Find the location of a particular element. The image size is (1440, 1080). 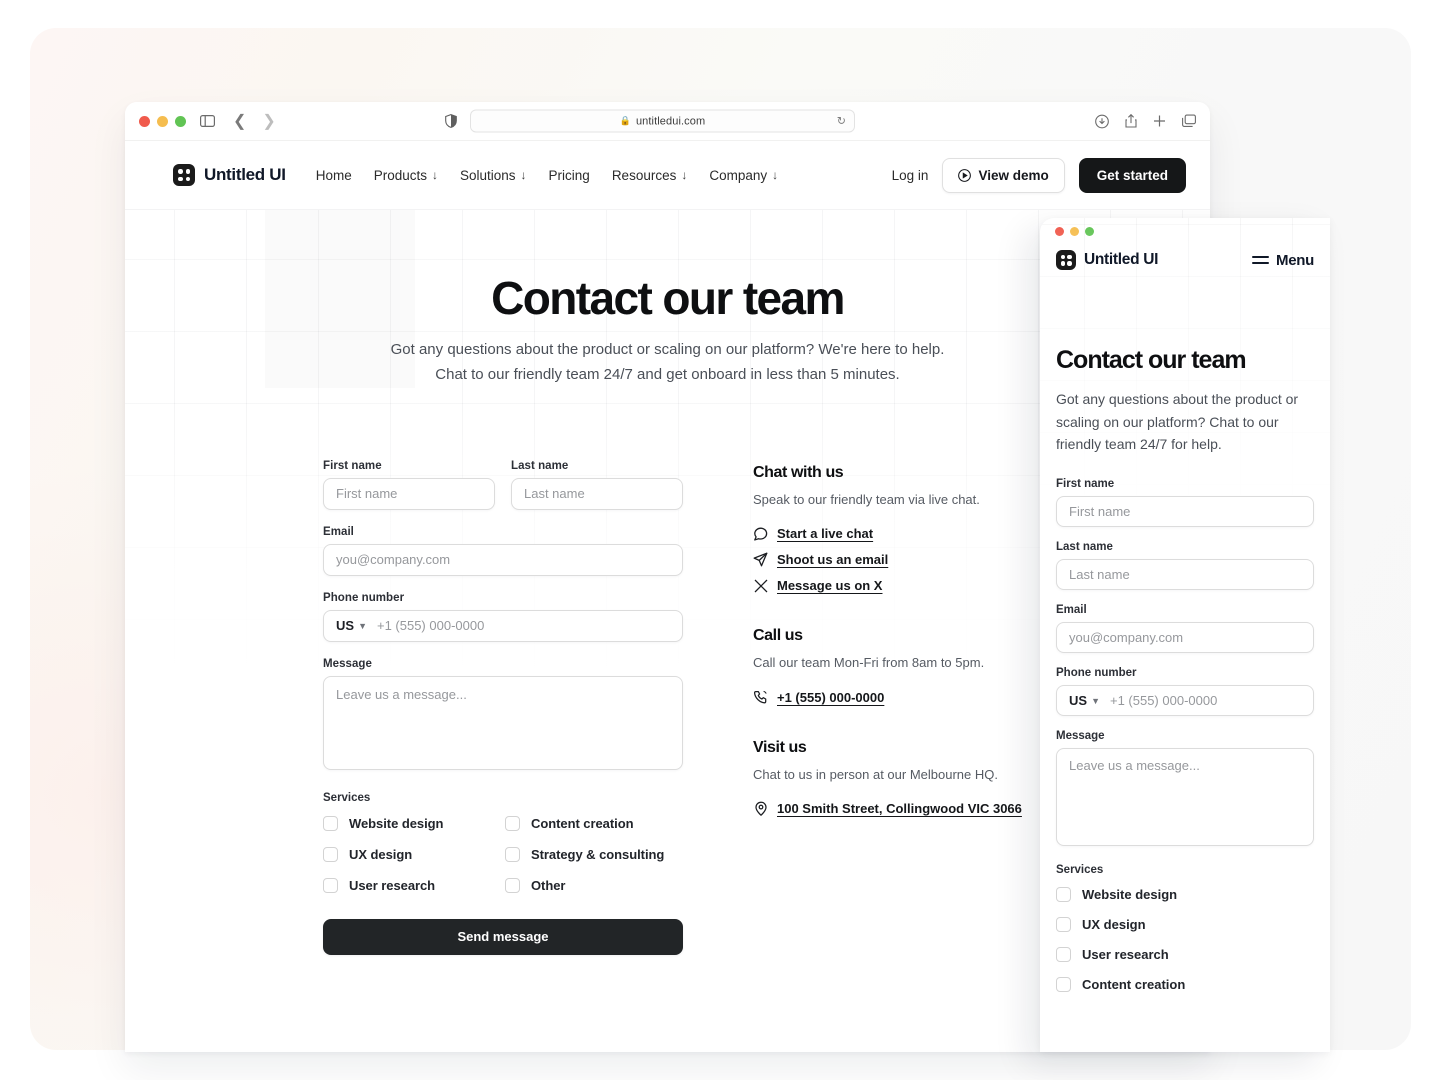

phone-number-link: +1 (555) 000-0000 is located at coordinates (888, 697).